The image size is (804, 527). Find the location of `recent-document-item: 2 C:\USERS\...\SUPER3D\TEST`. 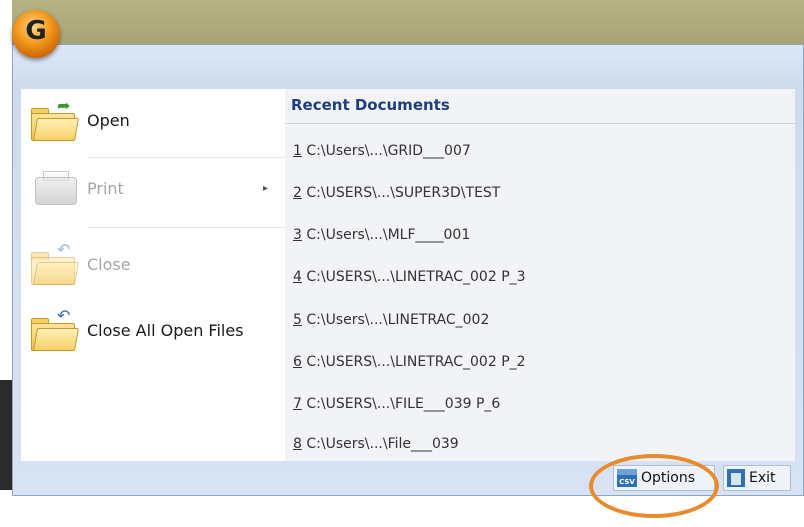

recent-document-item: 2 C:\USERS\...\SUPER3D\TEST is located at coordinates (396, 193).